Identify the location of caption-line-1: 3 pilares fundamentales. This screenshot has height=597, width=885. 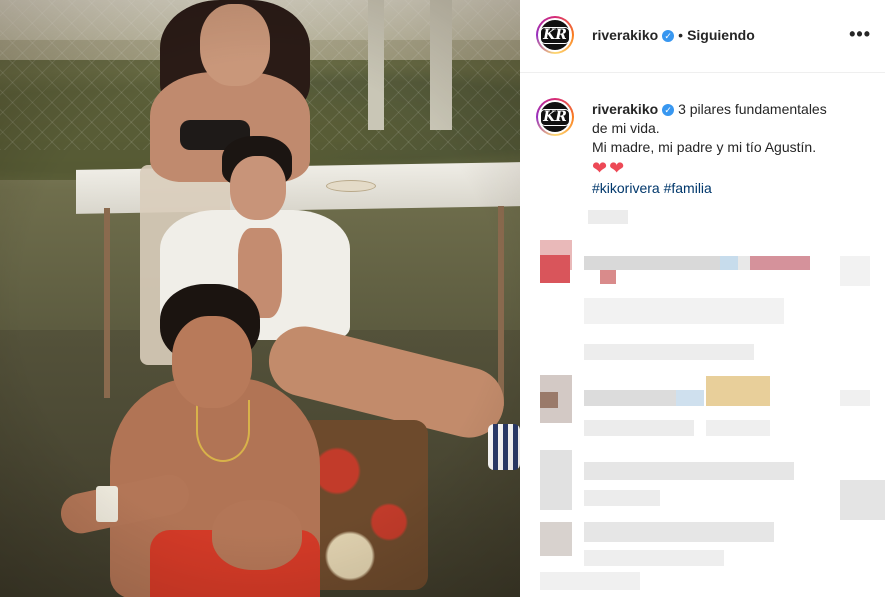
(752, 109).